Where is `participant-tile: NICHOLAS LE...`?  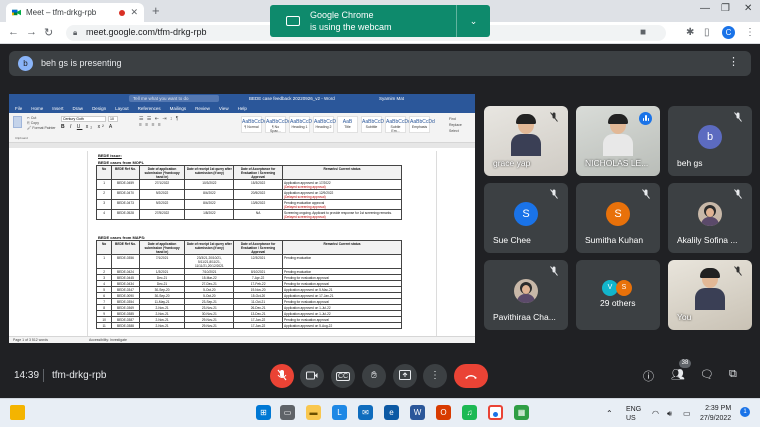
participant-tile: NICHOLAS LE... is located at coordinates (618, 141).